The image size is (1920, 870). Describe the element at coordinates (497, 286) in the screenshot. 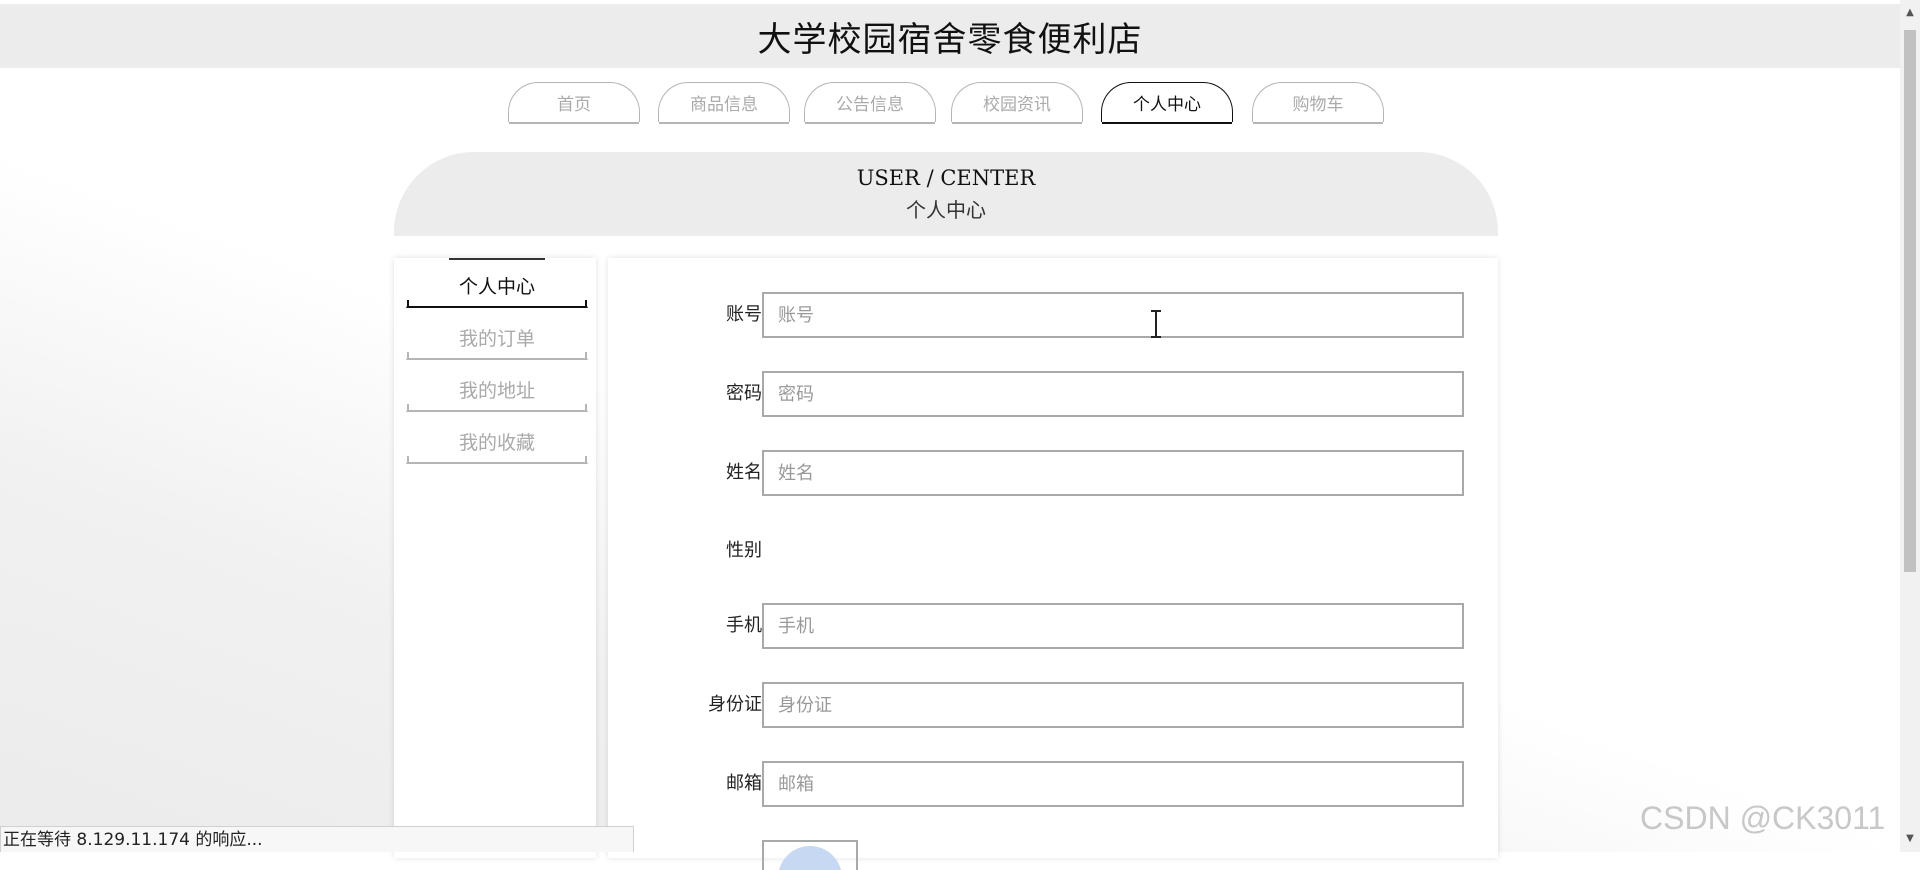

I see `sidebar-item-user-center: 个人中心` at that location.